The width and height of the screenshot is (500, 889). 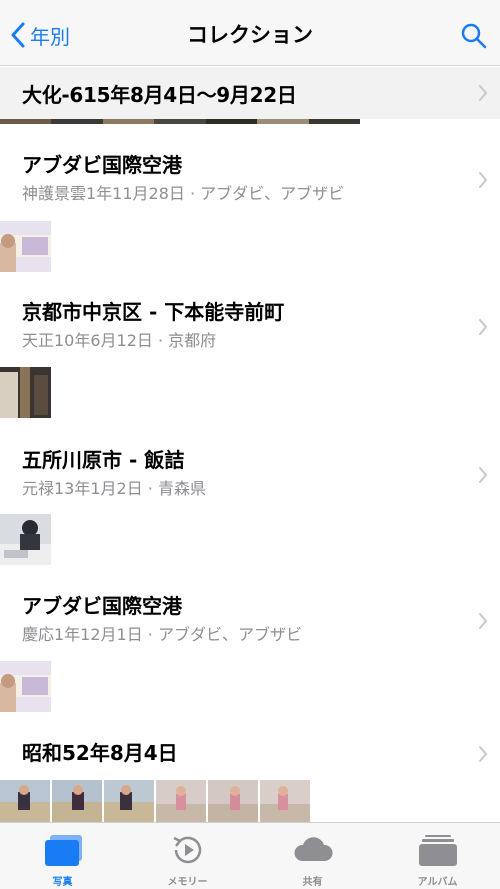 I want to click on page-title: コレクション, so click(x=250, y=35).